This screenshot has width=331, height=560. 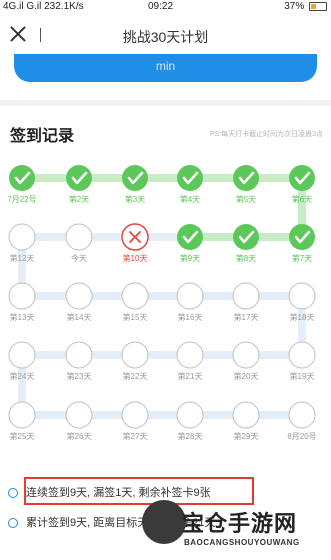 I want to click on day-label: 第6天, so click(x=302, y=199).